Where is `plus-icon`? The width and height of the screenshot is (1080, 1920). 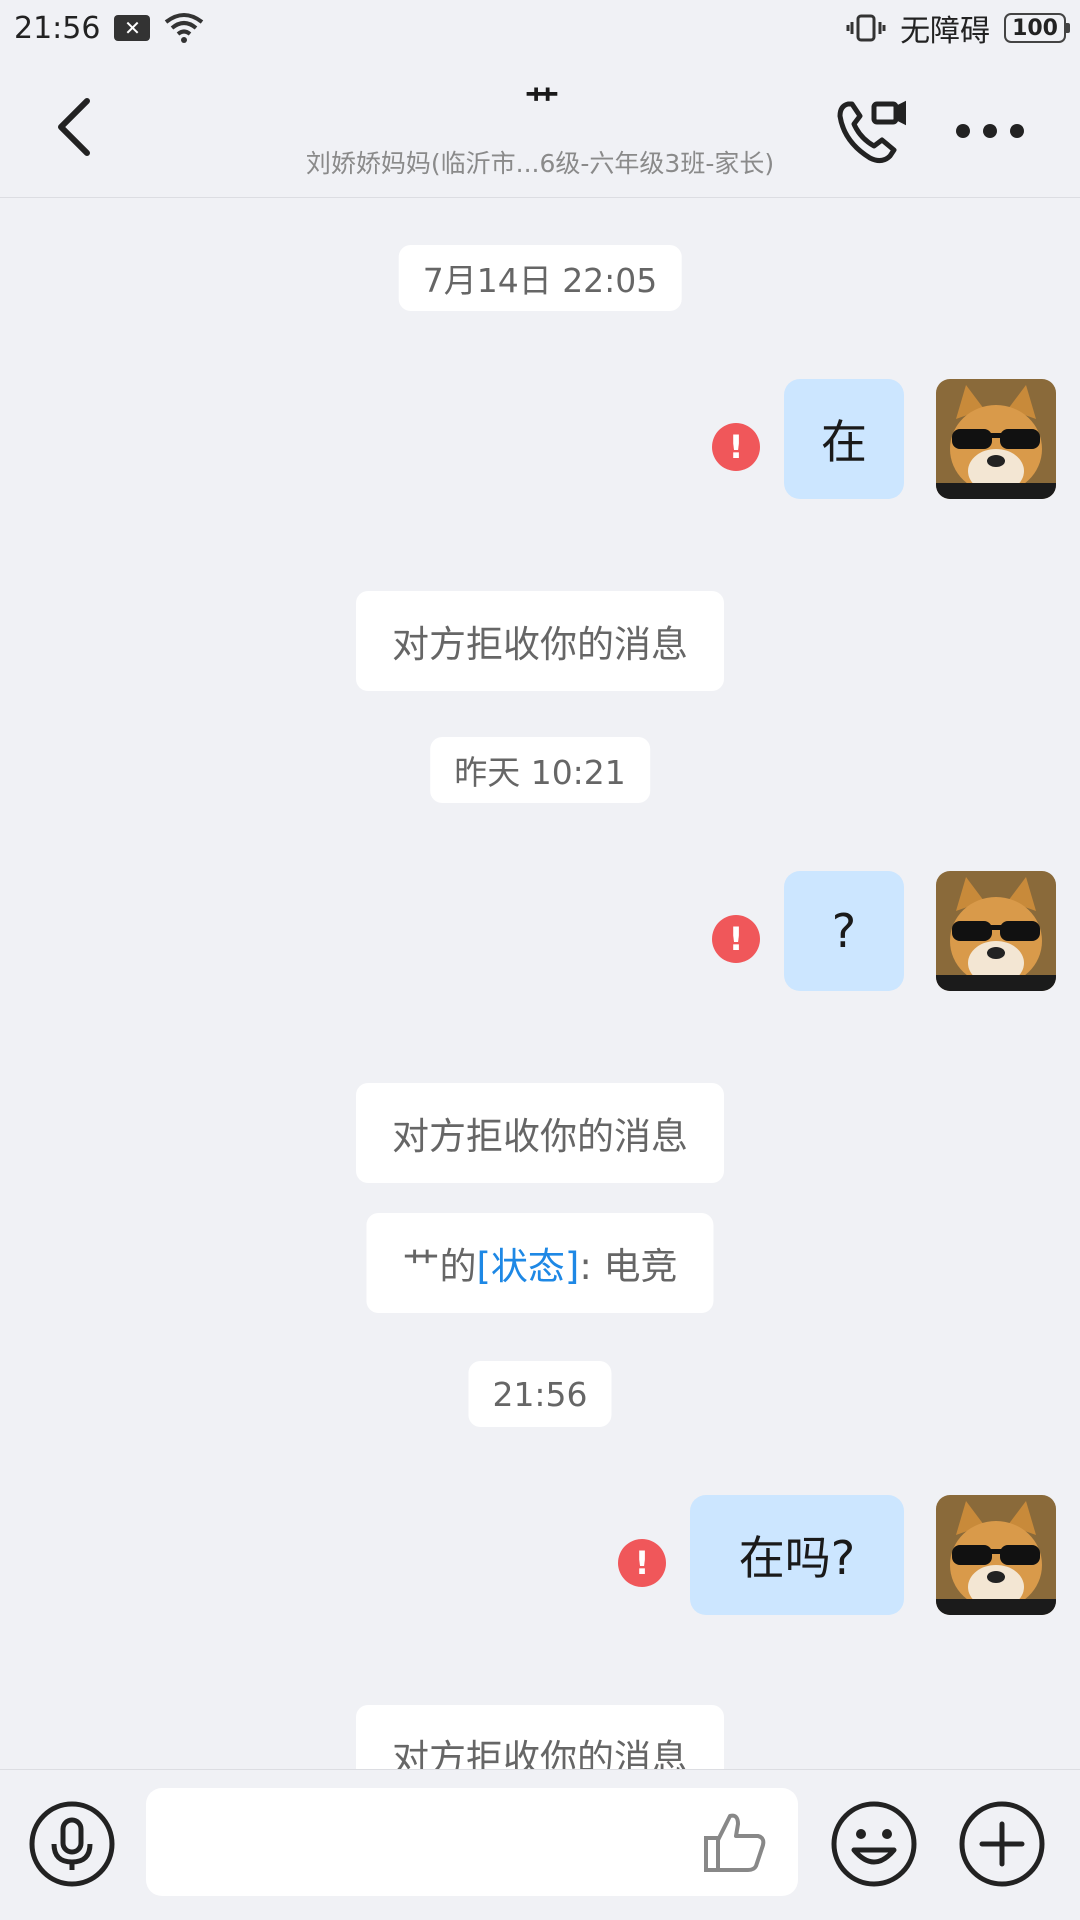
plus-icon is located at coordinates (1002, 1844).